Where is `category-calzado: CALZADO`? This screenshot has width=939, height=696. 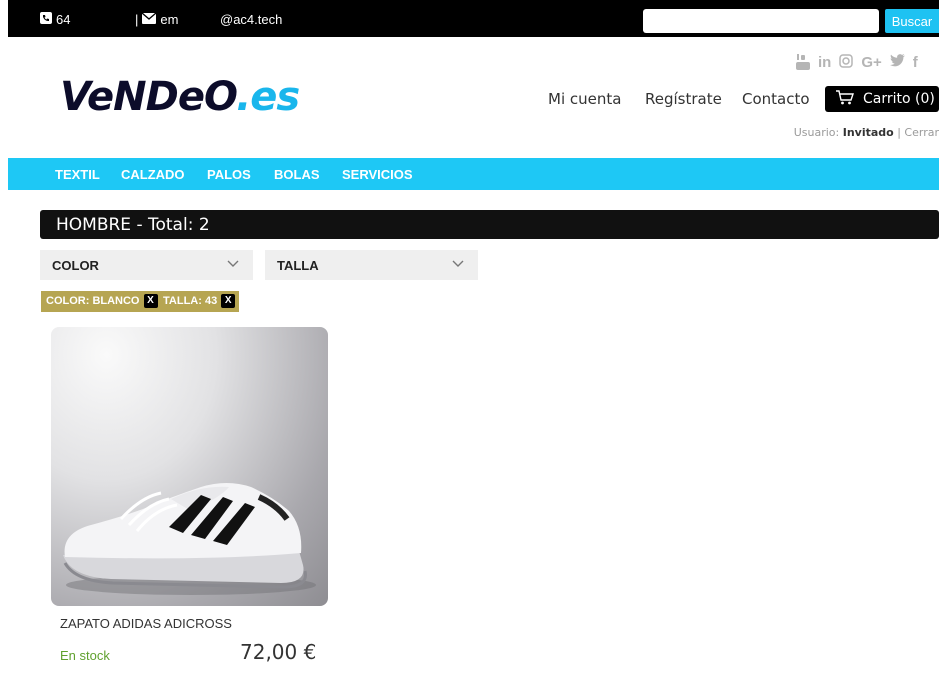
category-calzado: CALZADO is located at coordinates (153, 174).